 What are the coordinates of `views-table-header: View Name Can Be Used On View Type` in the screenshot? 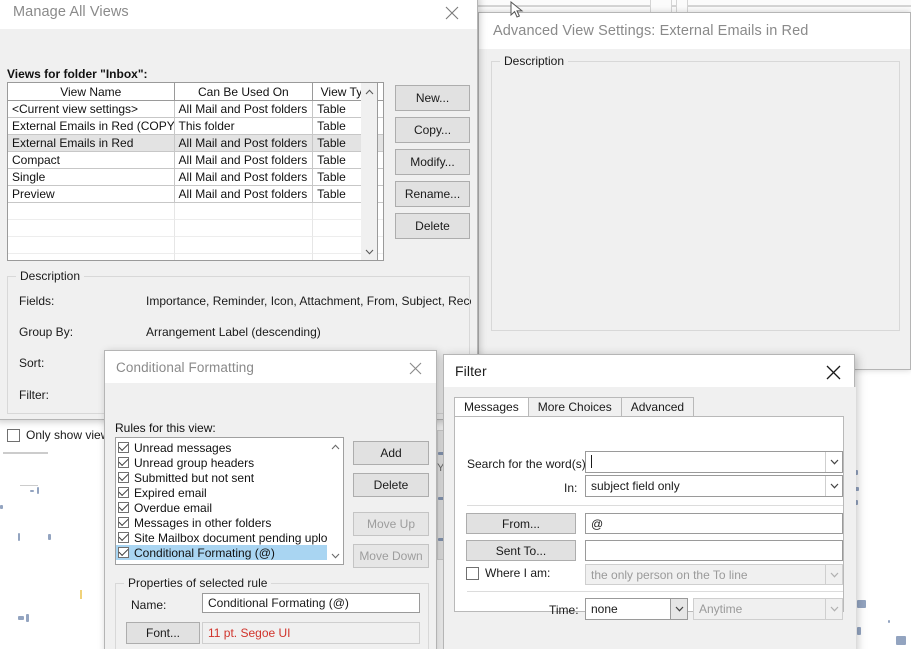 It's located at (195, 92).